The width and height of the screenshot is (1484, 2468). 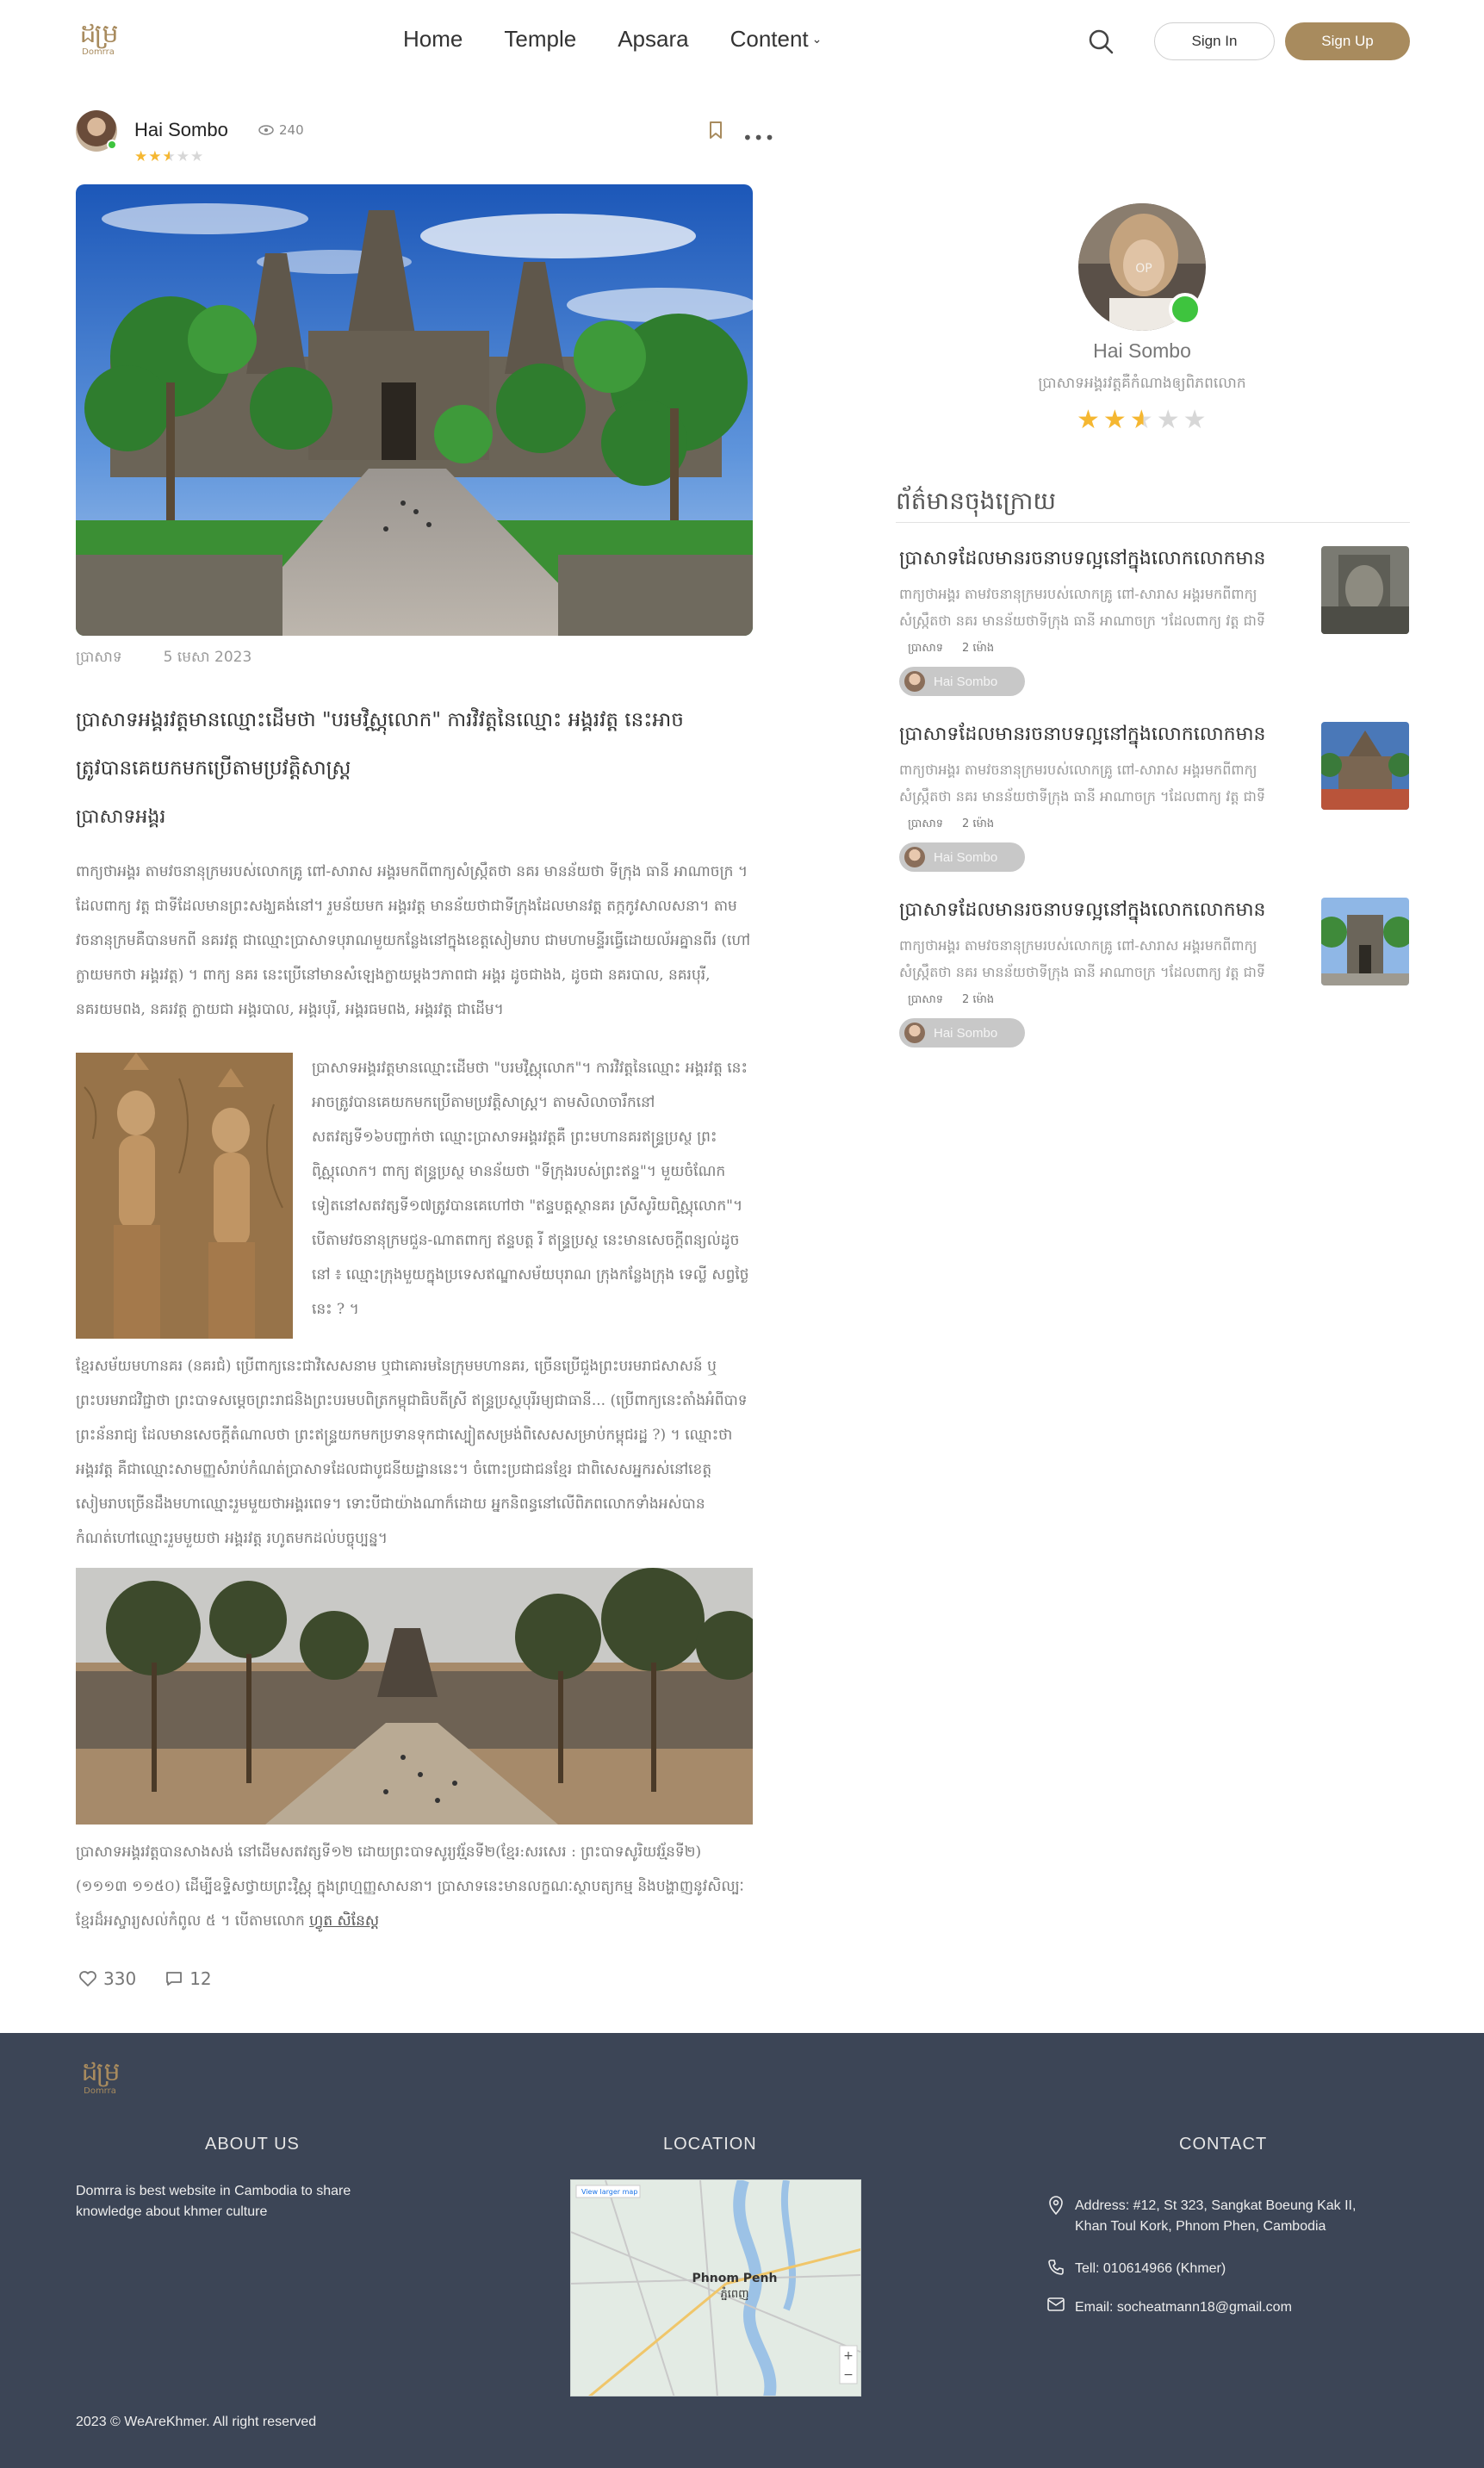 I want to click on map-city-label-kh: ភ្នំពេញ, so click(x=734, y=2293).